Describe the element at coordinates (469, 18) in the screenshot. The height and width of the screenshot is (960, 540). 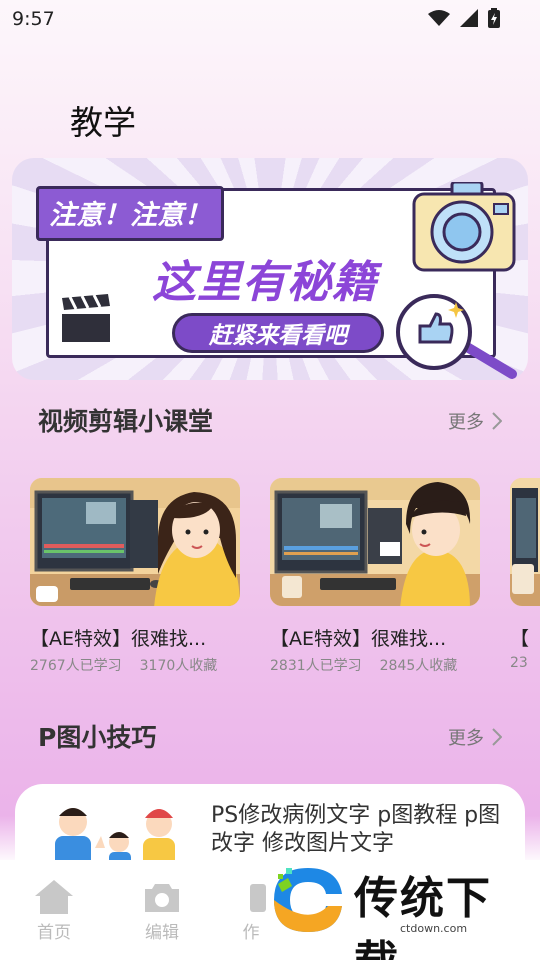
I see `signal-icon` at that location.